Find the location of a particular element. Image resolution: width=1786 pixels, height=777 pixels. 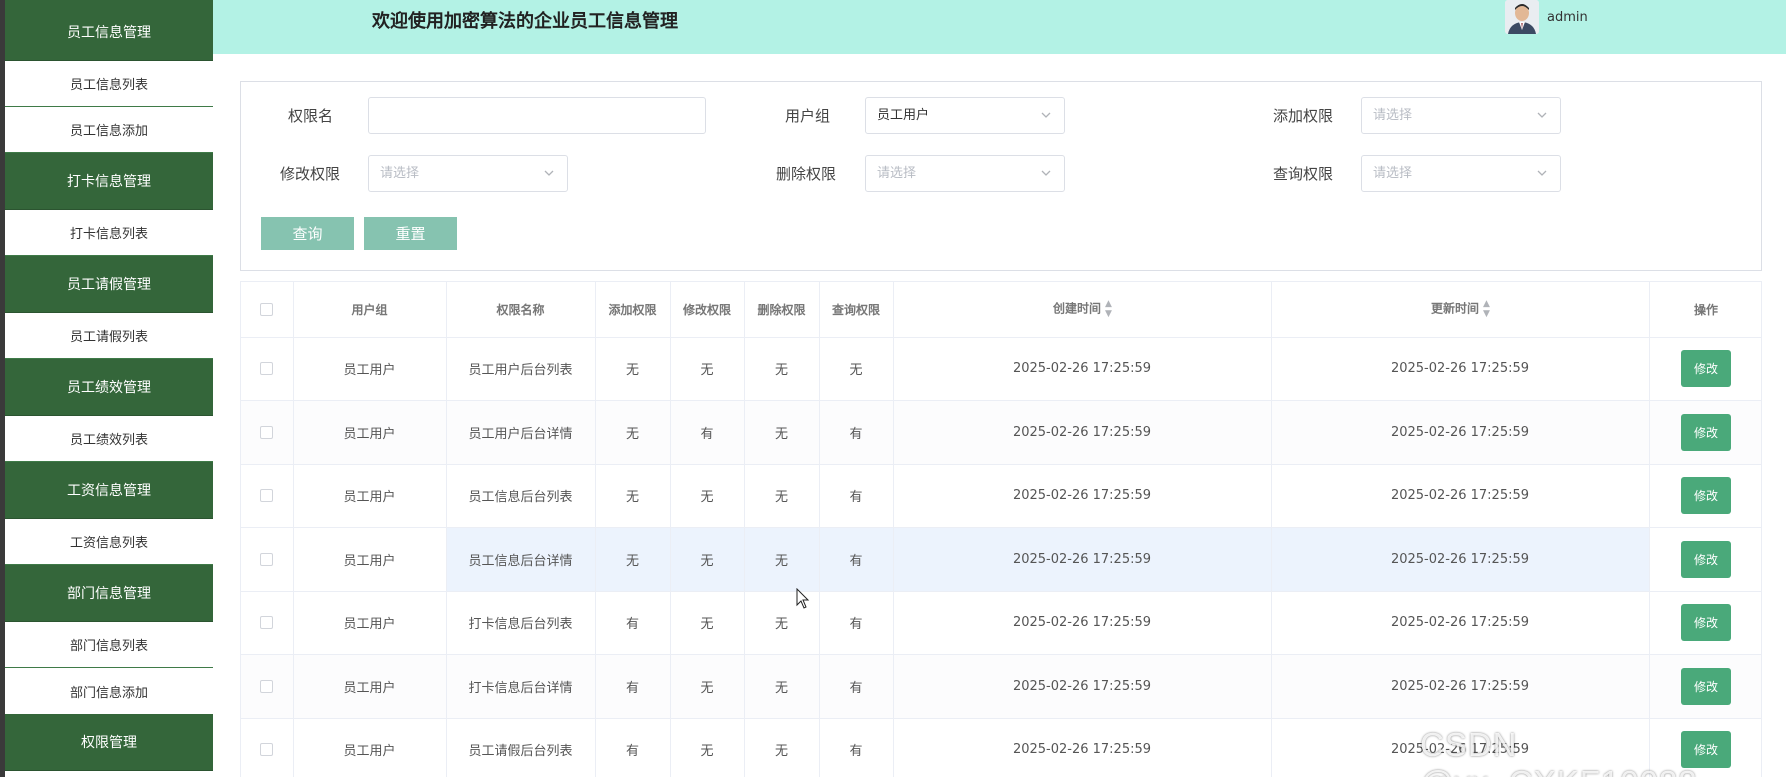

sidebar-group-label: 员工请假管理 is located at coordinates (109, 285).